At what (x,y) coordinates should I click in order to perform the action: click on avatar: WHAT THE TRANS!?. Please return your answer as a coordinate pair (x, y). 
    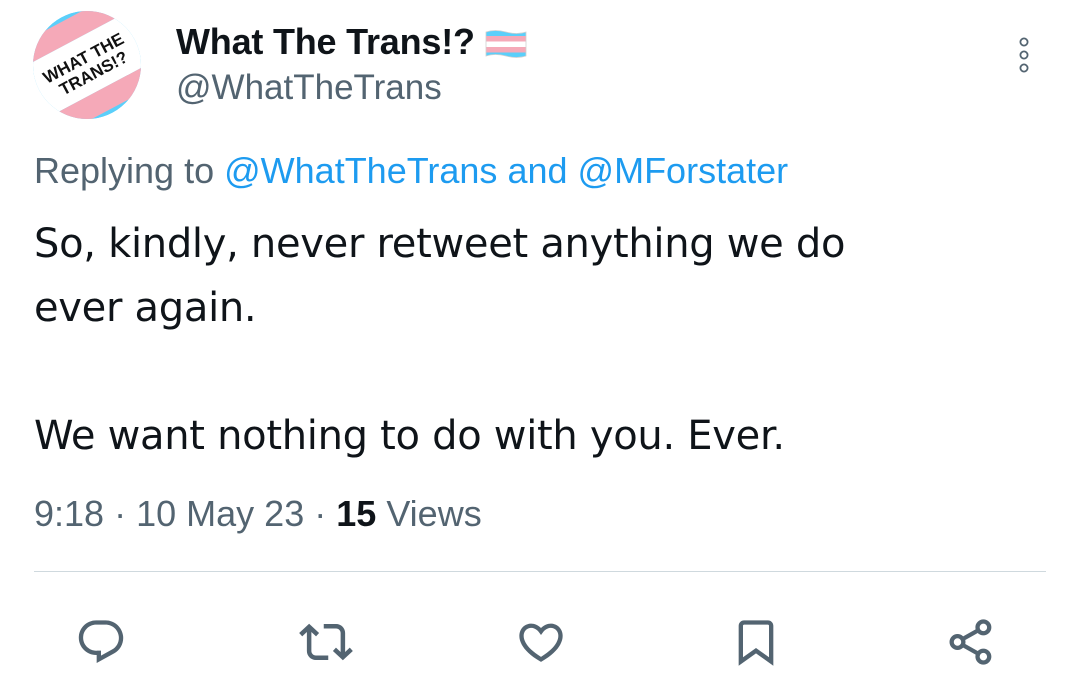
    Looking at the image, I should click on (87, 65).